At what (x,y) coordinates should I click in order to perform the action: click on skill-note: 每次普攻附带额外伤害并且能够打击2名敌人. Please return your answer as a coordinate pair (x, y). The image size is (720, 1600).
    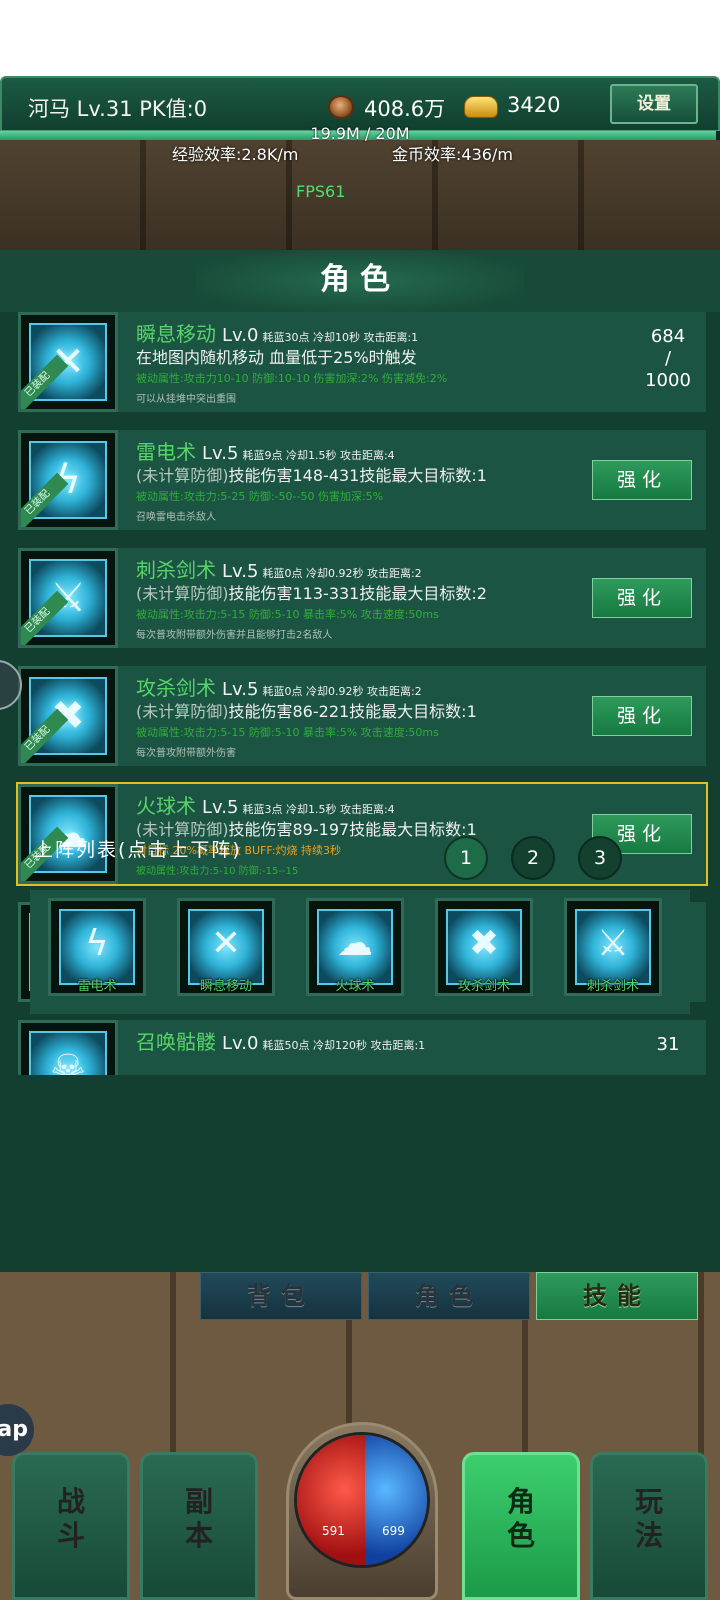
    Looking at the image, I should click on (234, 635).